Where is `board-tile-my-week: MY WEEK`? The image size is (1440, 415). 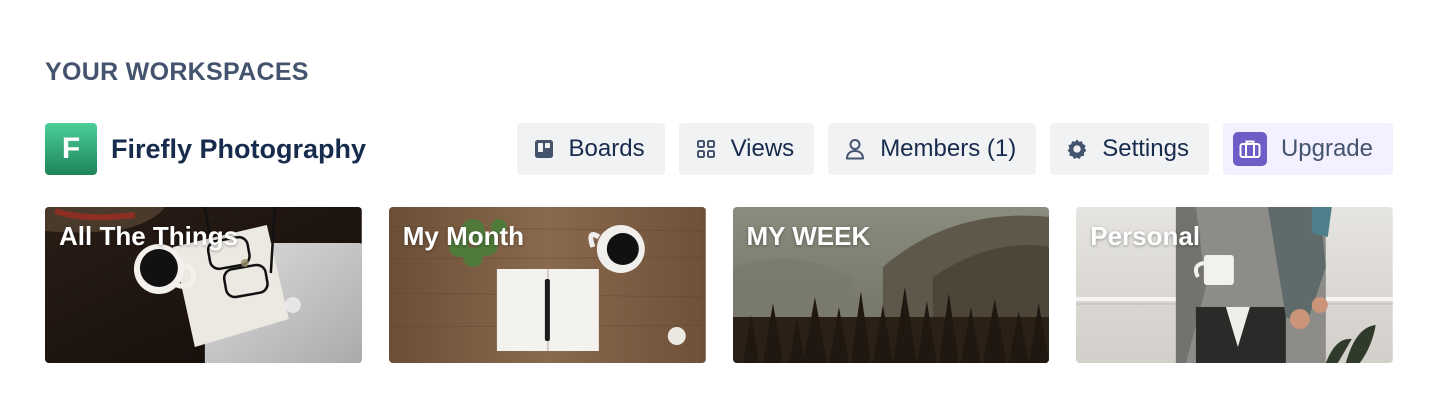
board-tile-my-week: MY WEEK is located at coordinates (891, 285).